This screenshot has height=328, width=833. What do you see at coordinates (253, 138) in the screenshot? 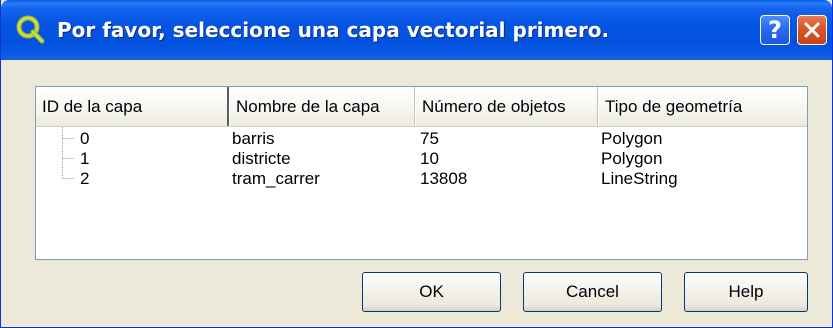
I see `layer-name: barris` at bounding box center [253, 138].